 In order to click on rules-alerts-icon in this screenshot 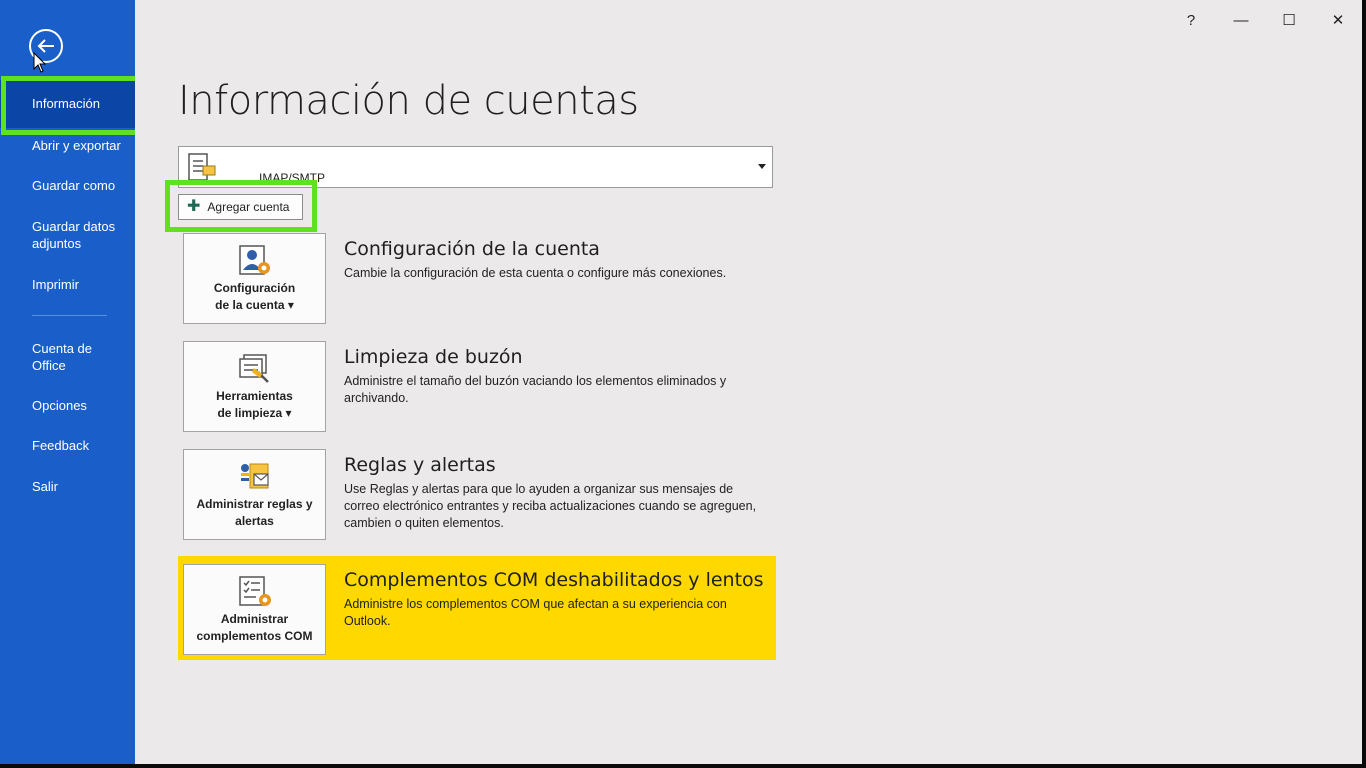, I will do `click(255, 476)`.